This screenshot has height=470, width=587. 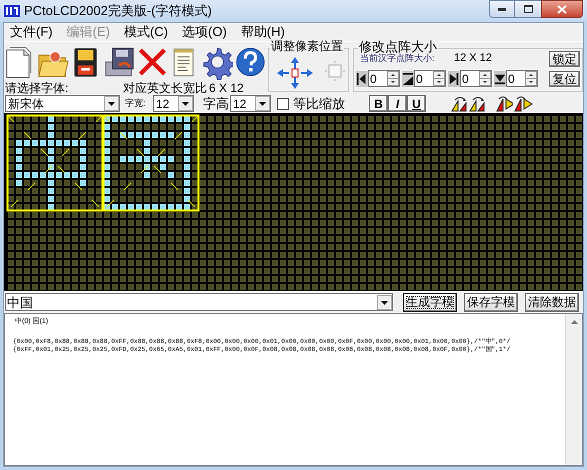 I want to click on text-input-field: 中国, so click(x=199, y=302).